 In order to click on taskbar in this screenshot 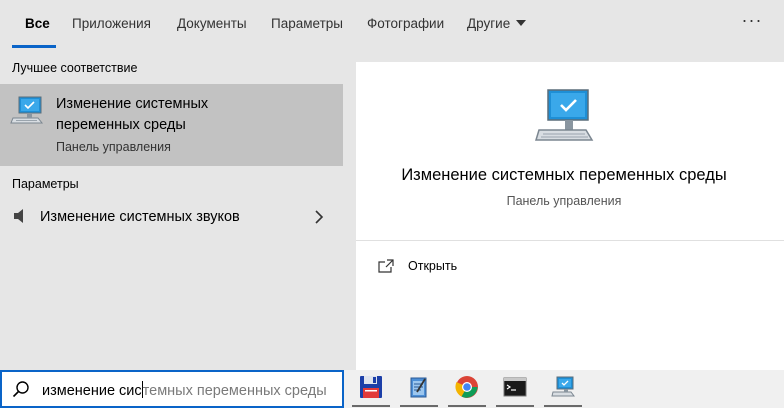, I will do `click(564, 389)`.